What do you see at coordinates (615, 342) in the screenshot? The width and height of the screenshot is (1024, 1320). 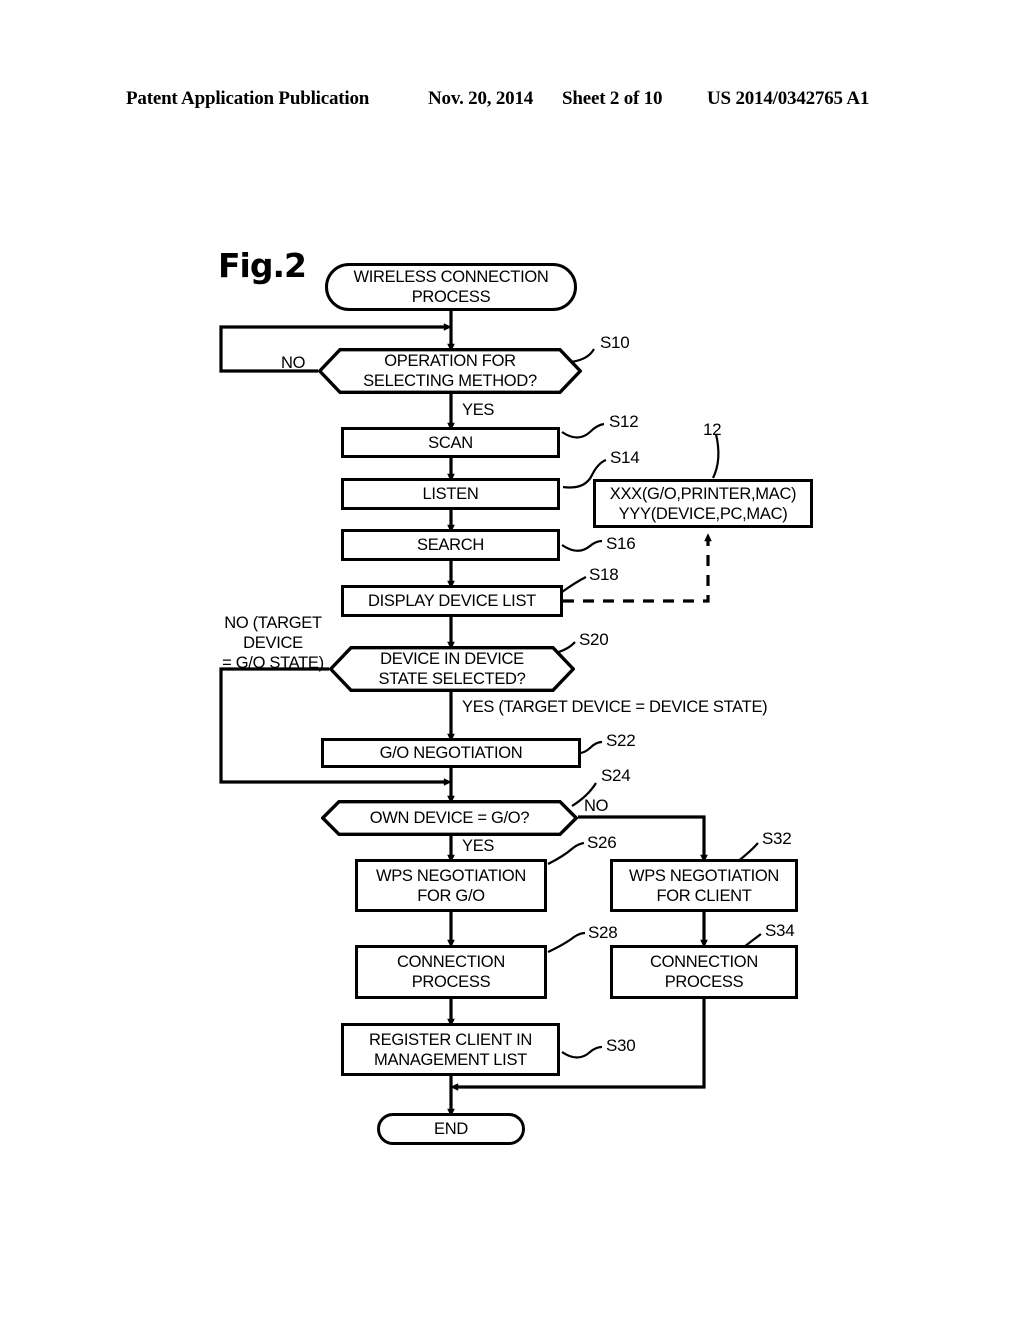 I see `step-label-s10: S10` at bounding box center [615, 342].